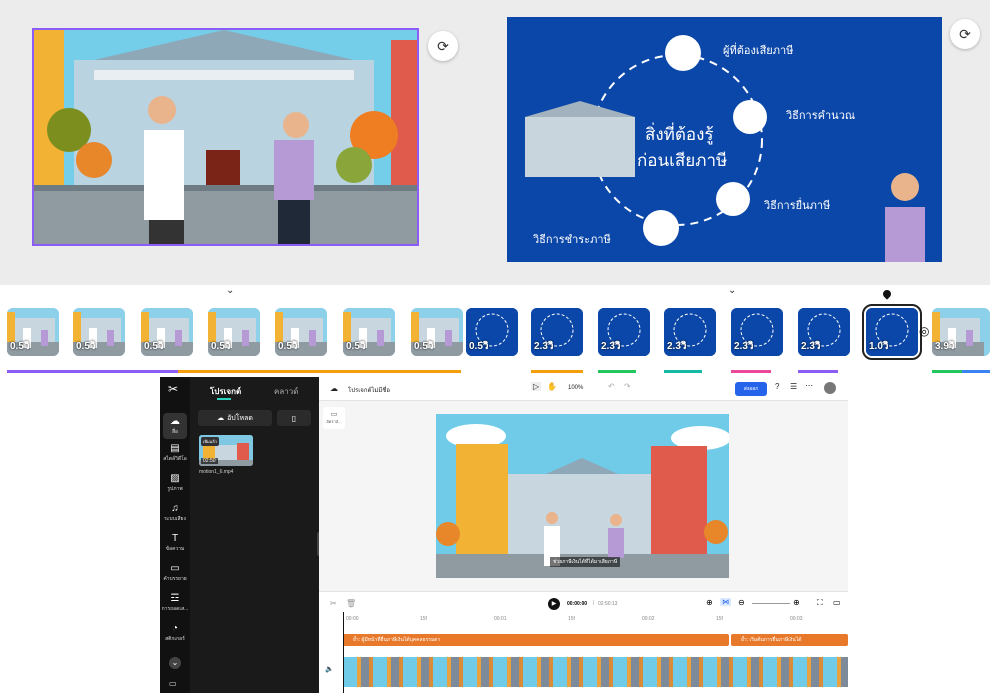 The width and height of the screenshot is (990, 693). Describe the element at coordinates (777, 386) in the screenshot. I see `help-icon: ?` at that location.